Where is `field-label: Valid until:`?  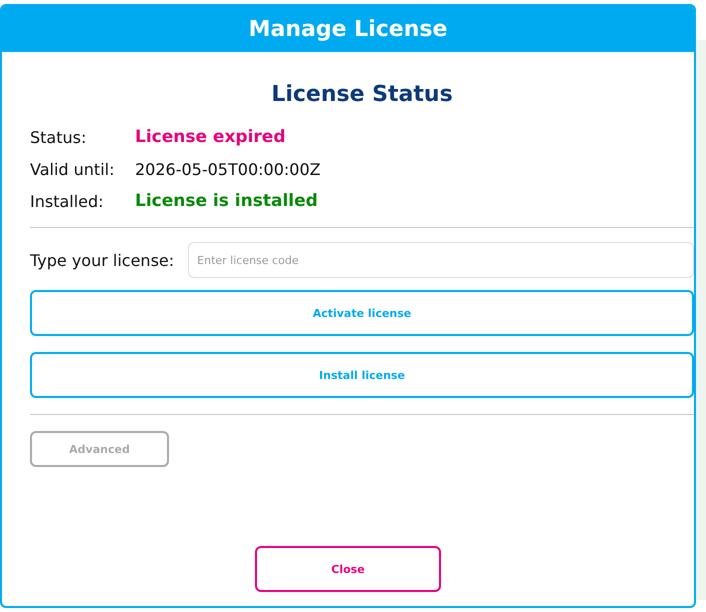 field-label: Valid until: is located at coordinates (73, 169).